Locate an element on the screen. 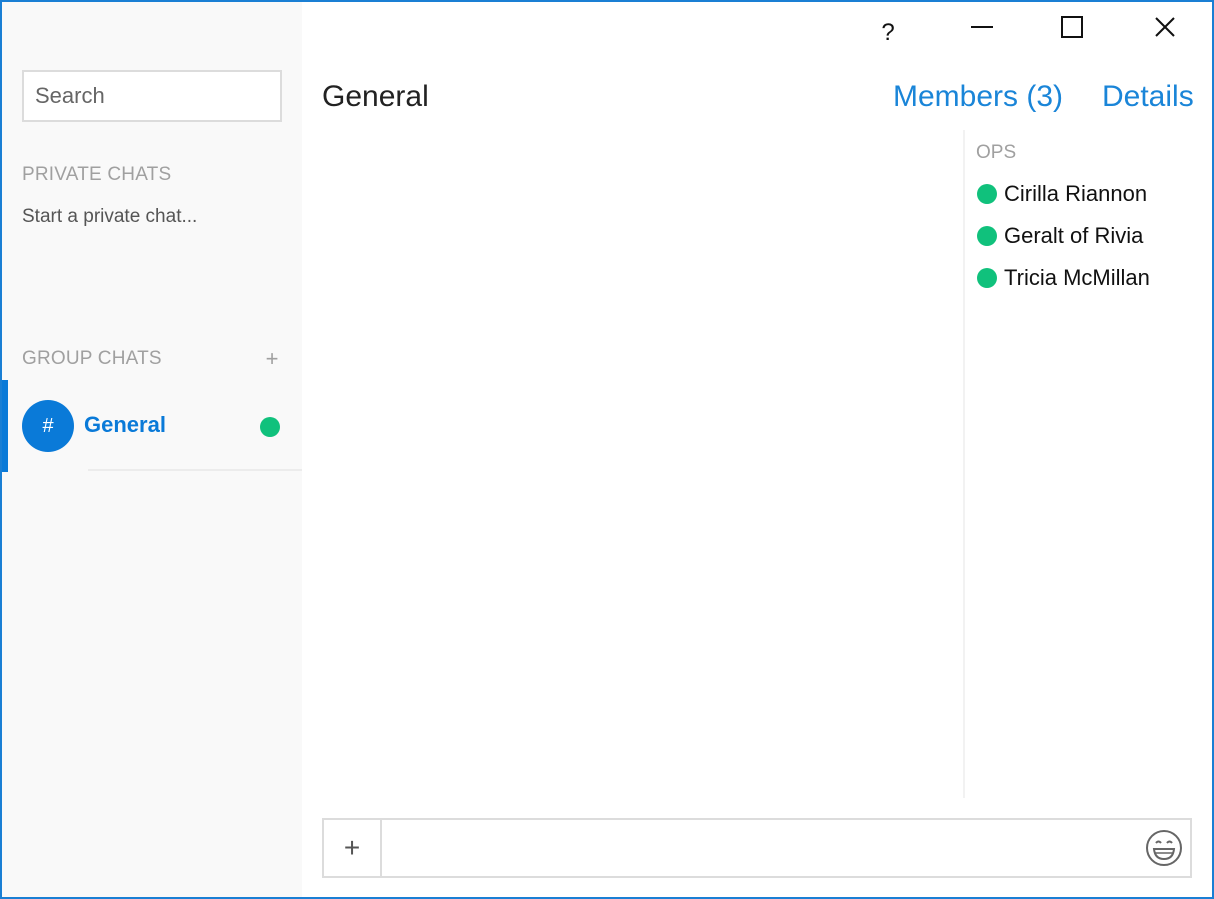  help-button: ? is located at coordinates (888, 33).